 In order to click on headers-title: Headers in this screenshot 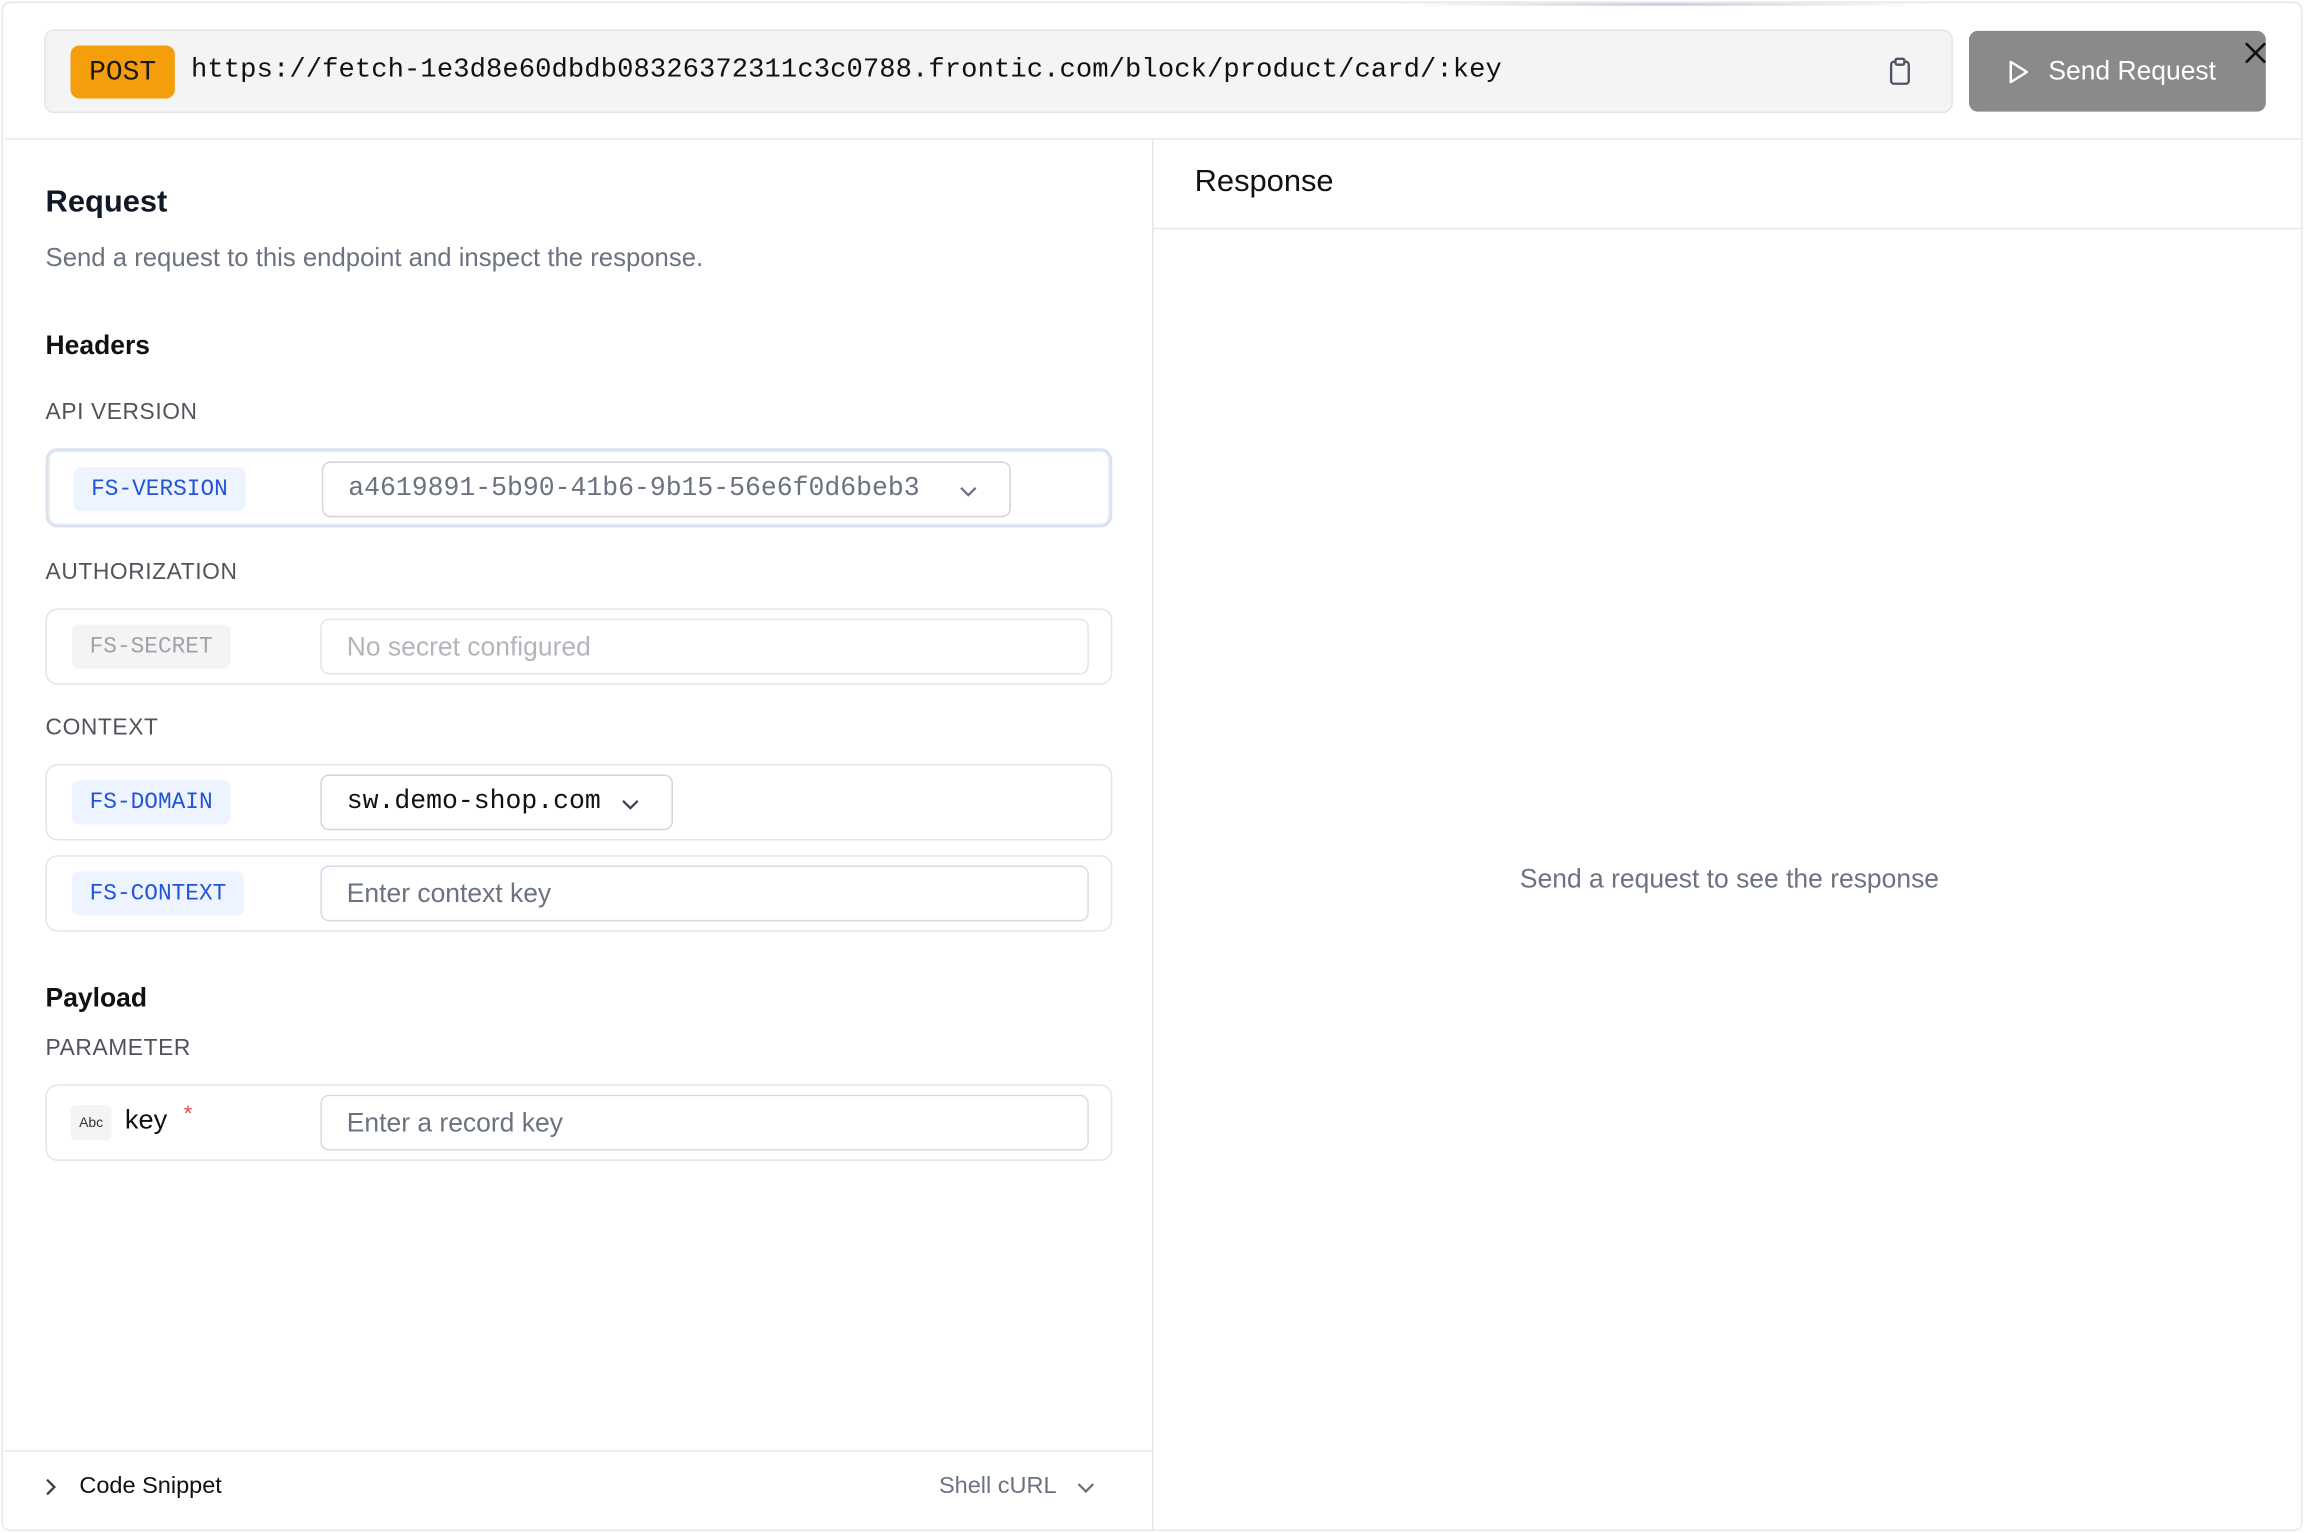, I will do `click(97, 345)`.